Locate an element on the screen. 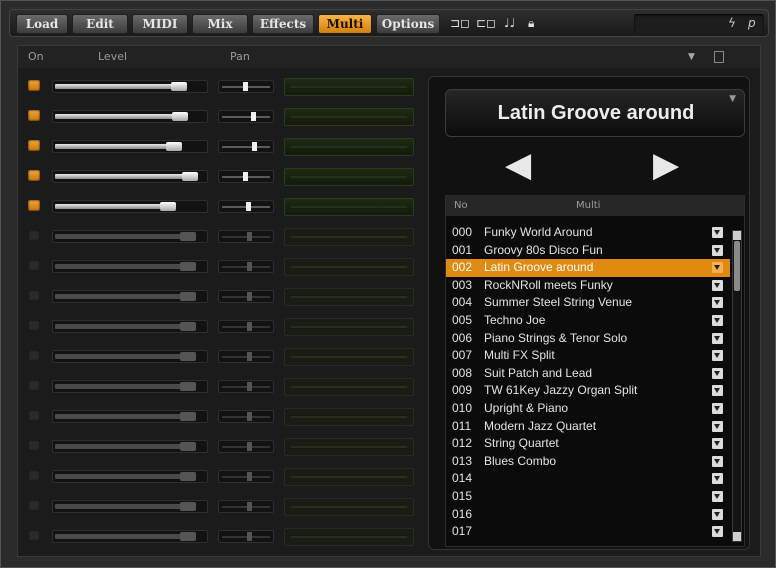 This screenshot has width=776, height=568. list-item: 011 Modern Jazz Quartet is located at coordinates (588, 427).